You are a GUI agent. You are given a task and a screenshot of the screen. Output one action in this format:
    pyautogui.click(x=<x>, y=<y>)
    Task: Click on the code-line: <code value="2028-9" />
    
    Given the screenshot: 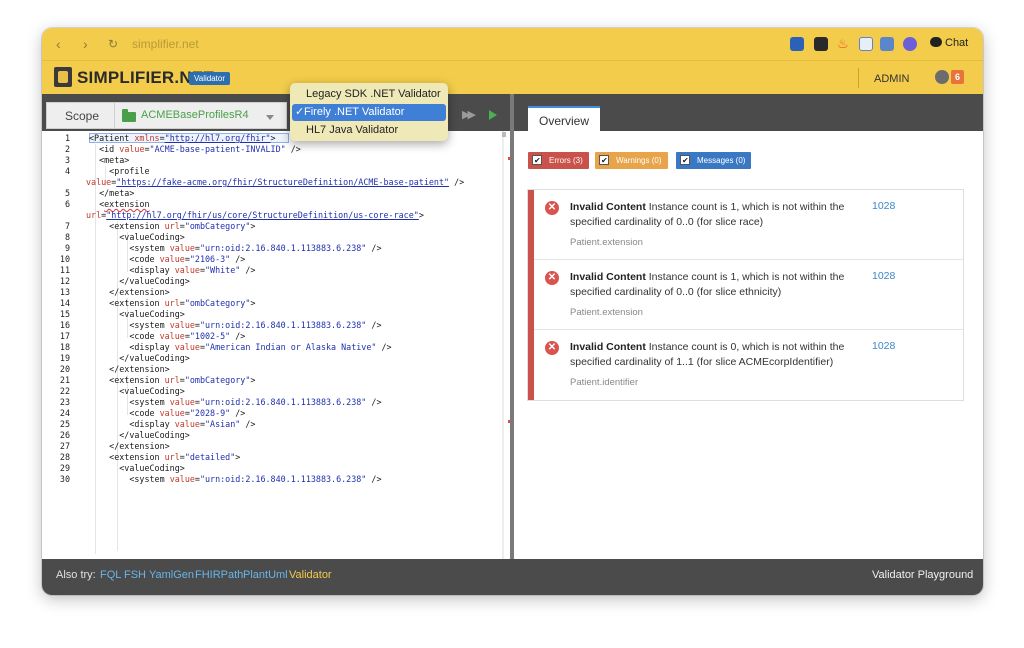 What is the action you would take?
    pyautogui.click(x=167, y=413)
    